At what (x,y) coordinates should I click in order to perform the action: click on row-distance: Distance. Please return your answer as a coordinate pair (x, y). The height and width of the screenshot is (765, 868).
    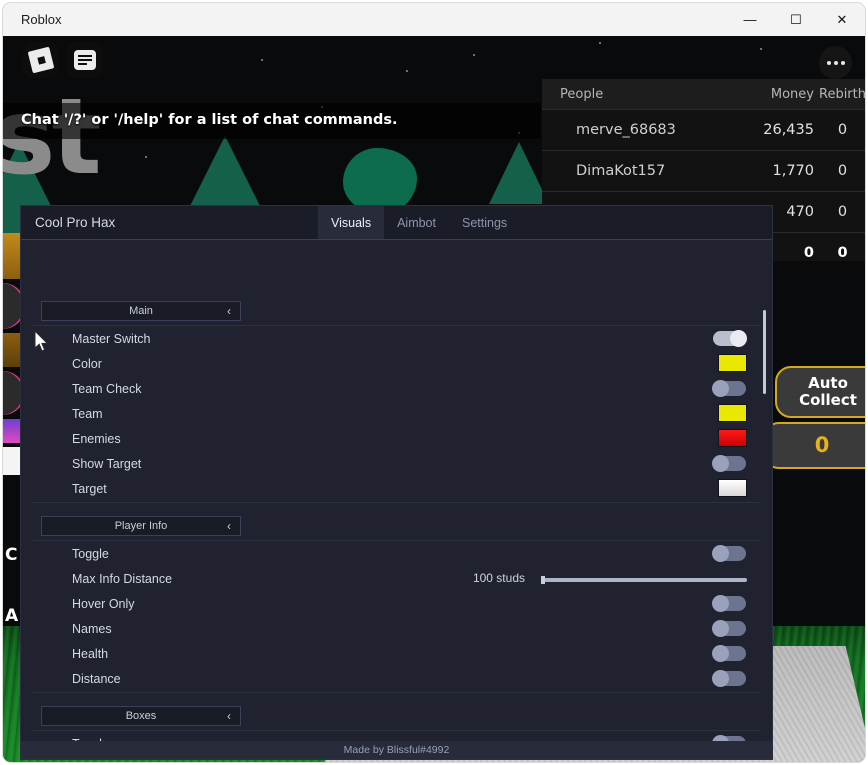
    Looking at the image, I should click on (397, 679).